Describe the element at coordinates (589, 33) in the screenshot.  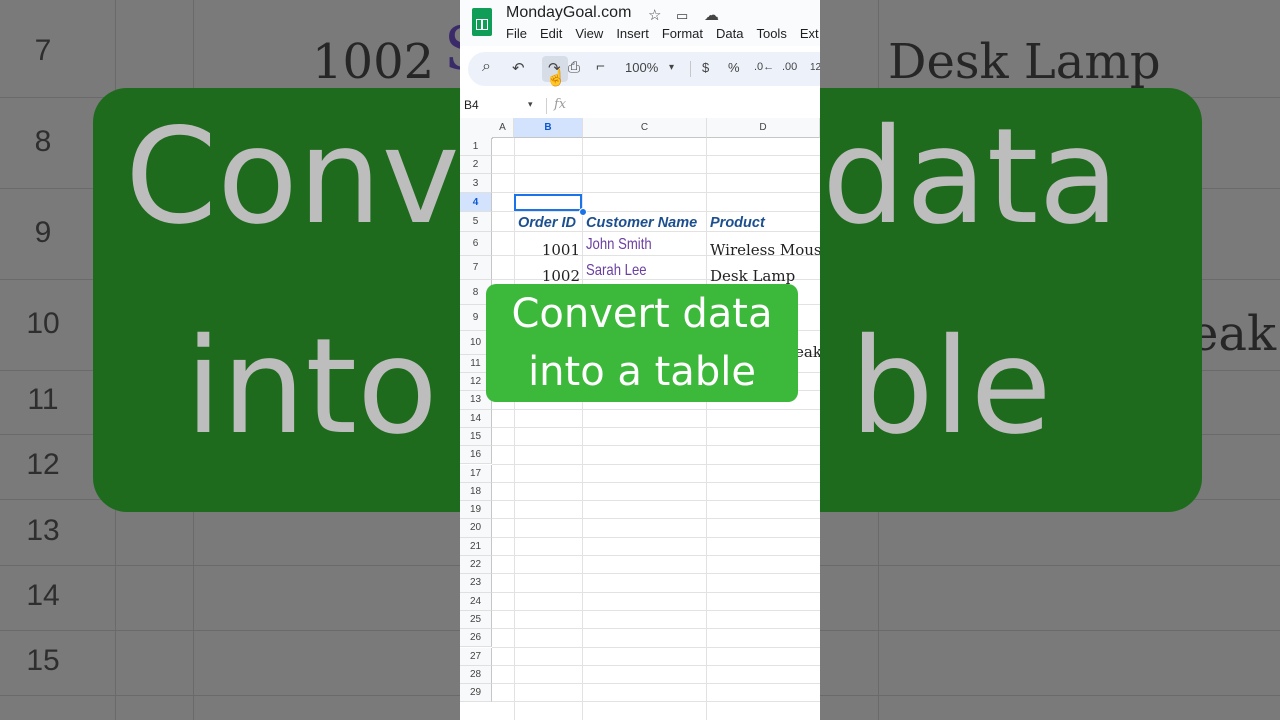
I see `menu-view: View` at that location.